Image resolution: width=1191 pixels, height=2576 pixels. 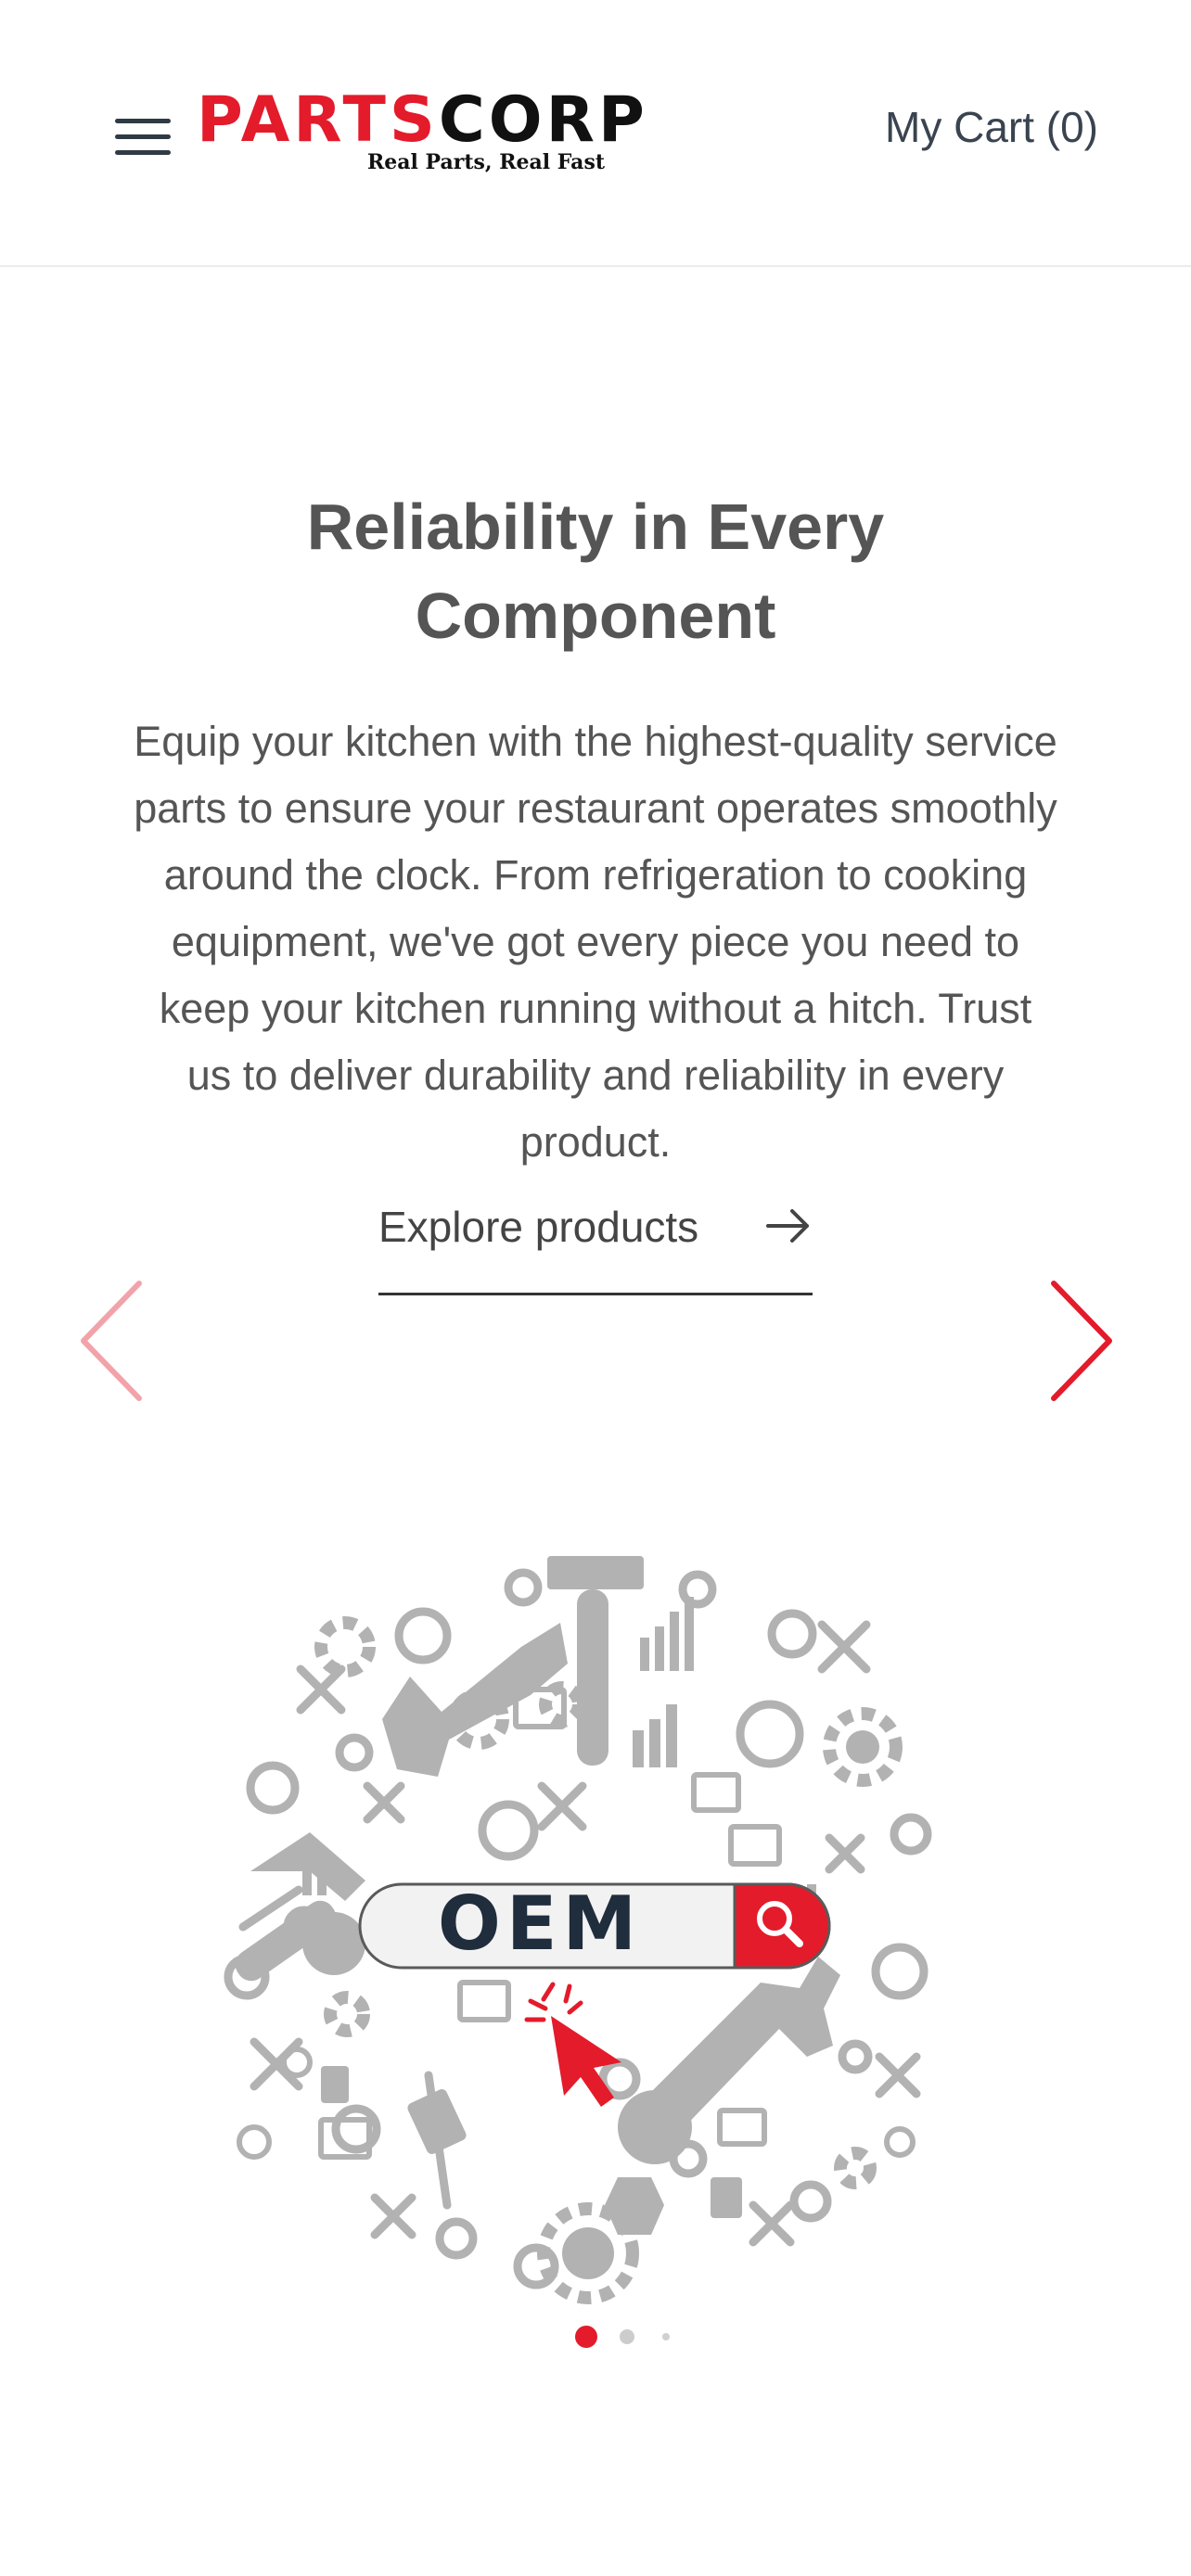 I want to click on explore-products-link: Explore products, so click(x=595, y=1245).